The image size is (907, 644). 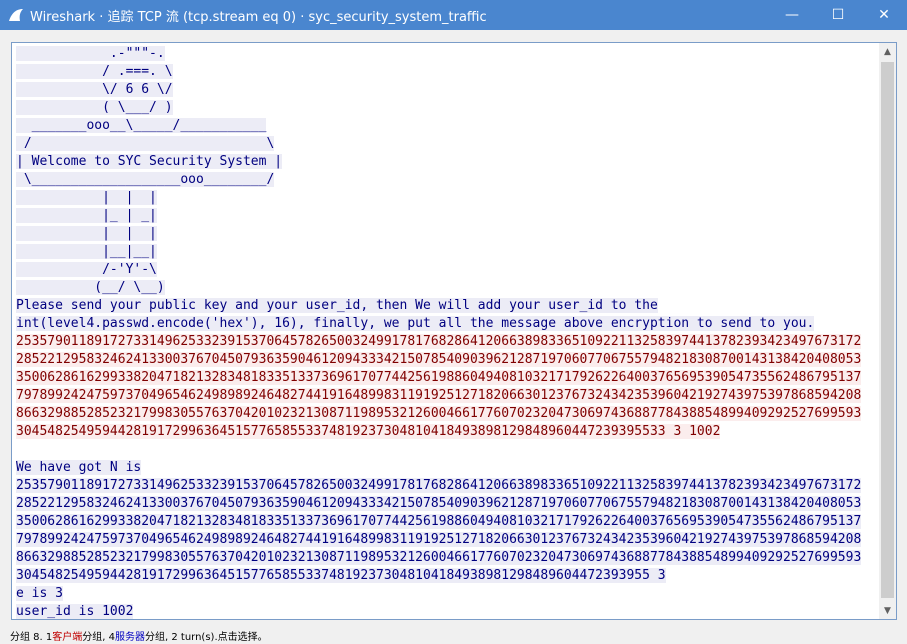 What do you see at coordinates (86, 251) in the screenshot?
I see `stream-line-text: |__|__|` at bounding box center [86, 251].